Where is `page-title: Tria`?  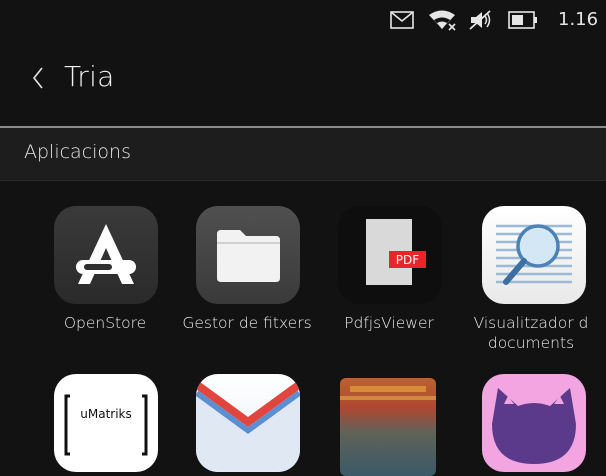
page-title: Tria is located at coordinates (89, 76).